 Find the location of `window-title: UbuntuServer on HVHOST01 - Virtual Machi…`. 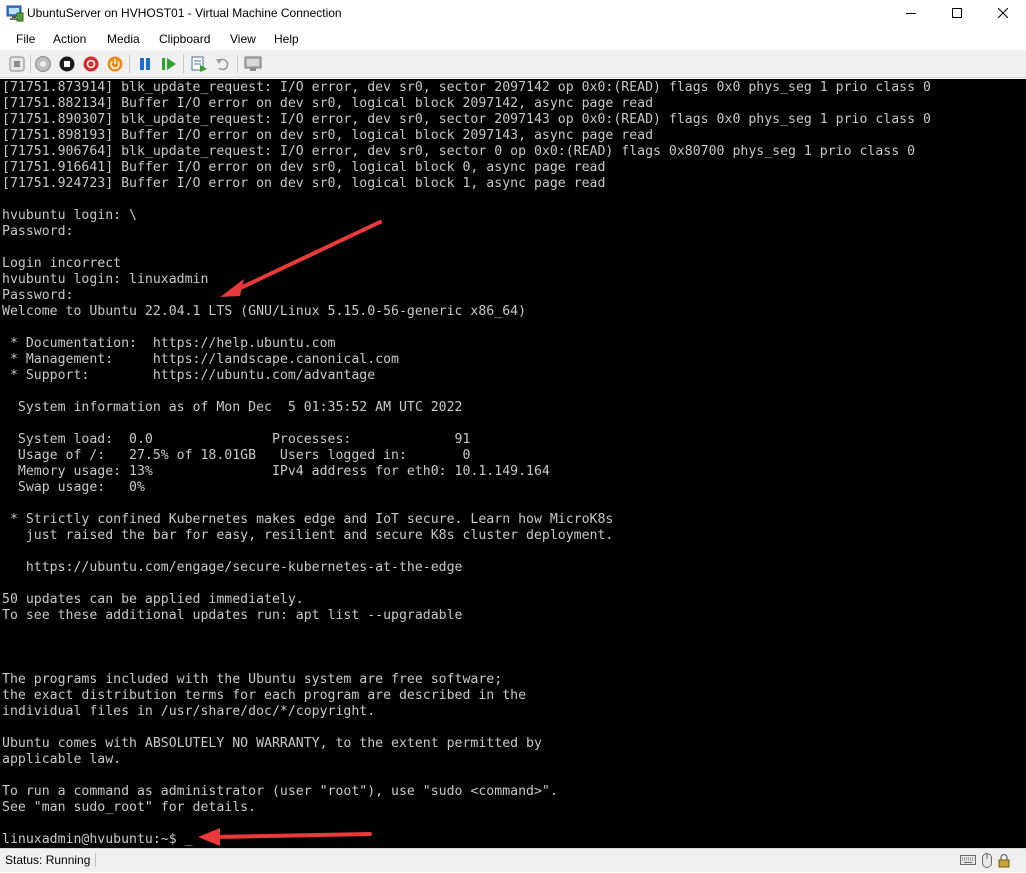

window-title: UbuntuServer on HVHOST01 - Virtual Machi… is located at coordinates (184, 13).